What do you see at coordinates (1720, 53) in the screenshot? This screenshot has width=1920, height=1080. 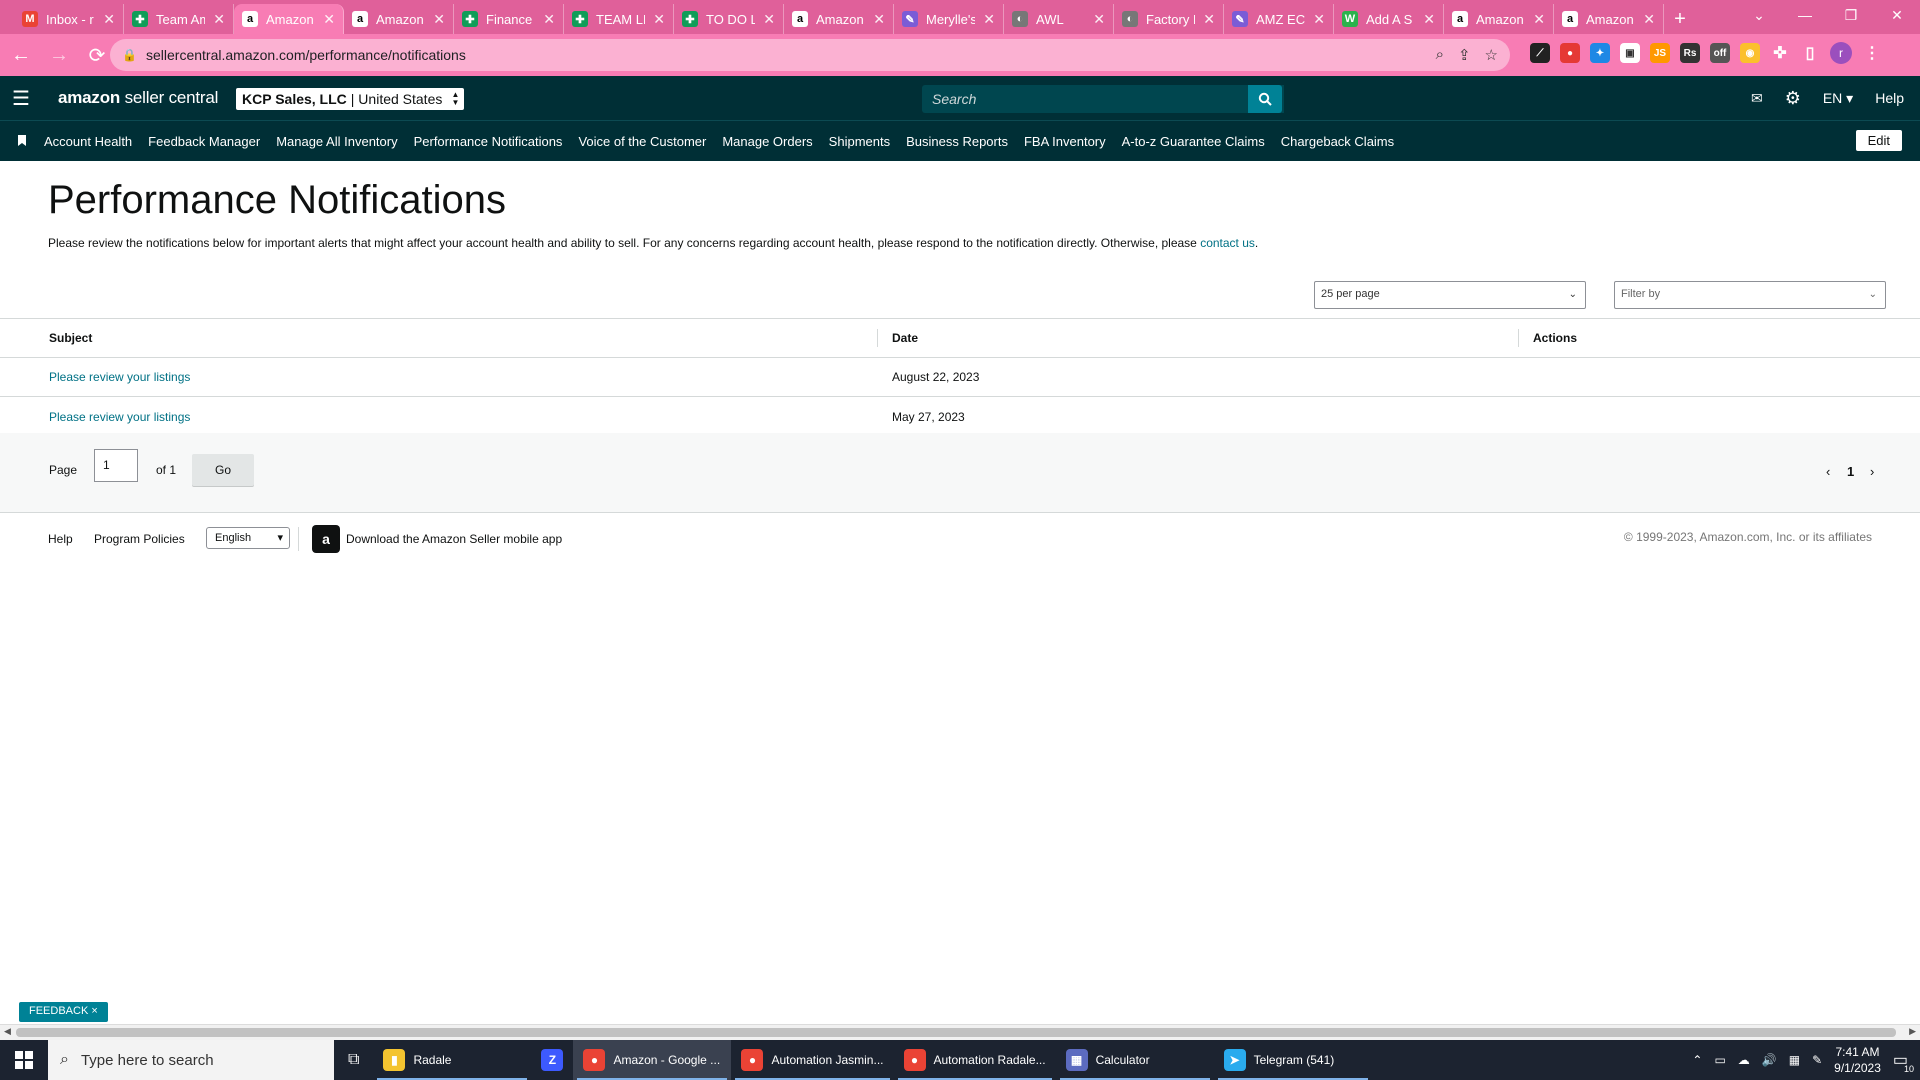 I see `extension-icon: off` at bounding box center [1720, 53].